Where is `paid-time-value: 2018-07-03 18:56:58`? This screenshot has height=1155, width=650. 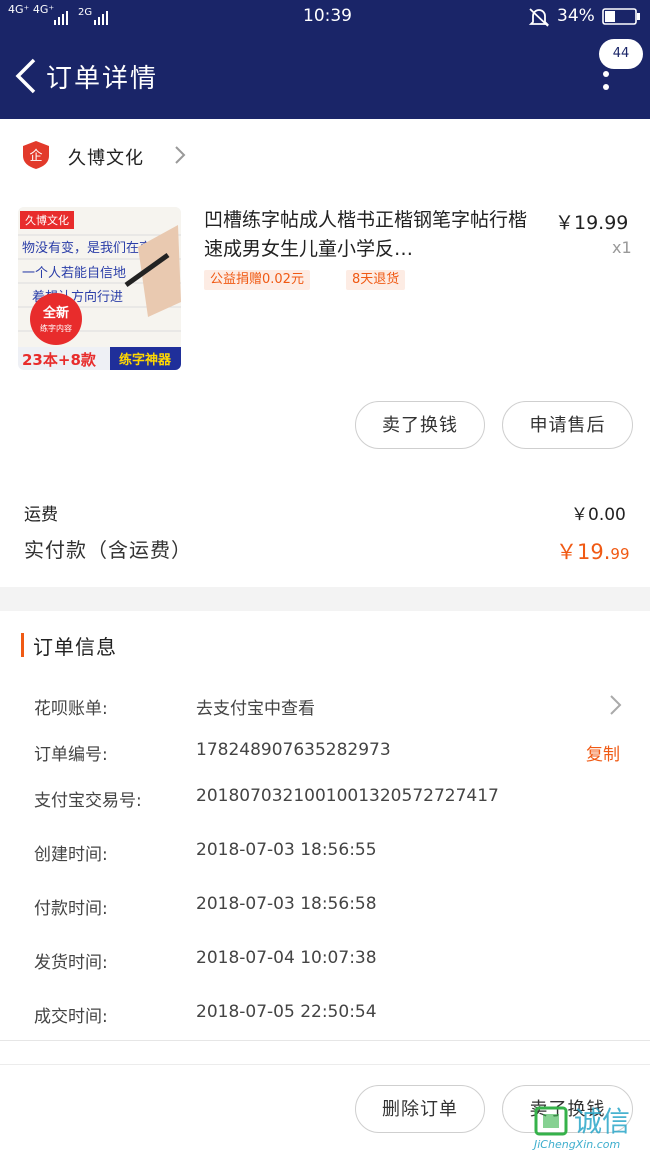
paid-time-value: 2018-07-03 18:56:58 is located at coordinates (286, 904).